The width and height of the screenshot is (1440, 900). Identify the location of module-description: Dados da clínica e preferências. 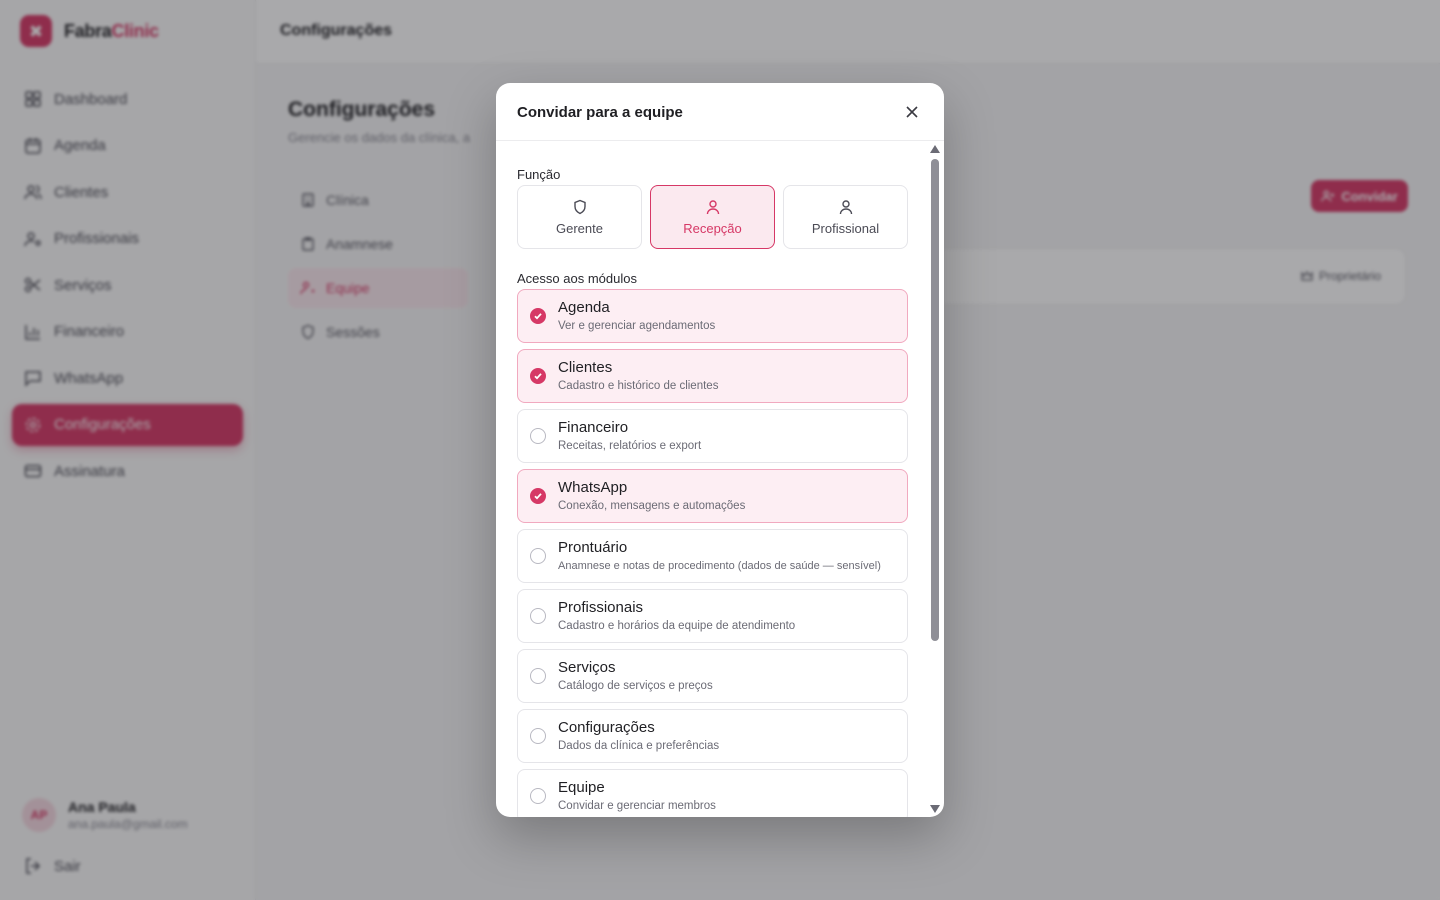
(639, 746).